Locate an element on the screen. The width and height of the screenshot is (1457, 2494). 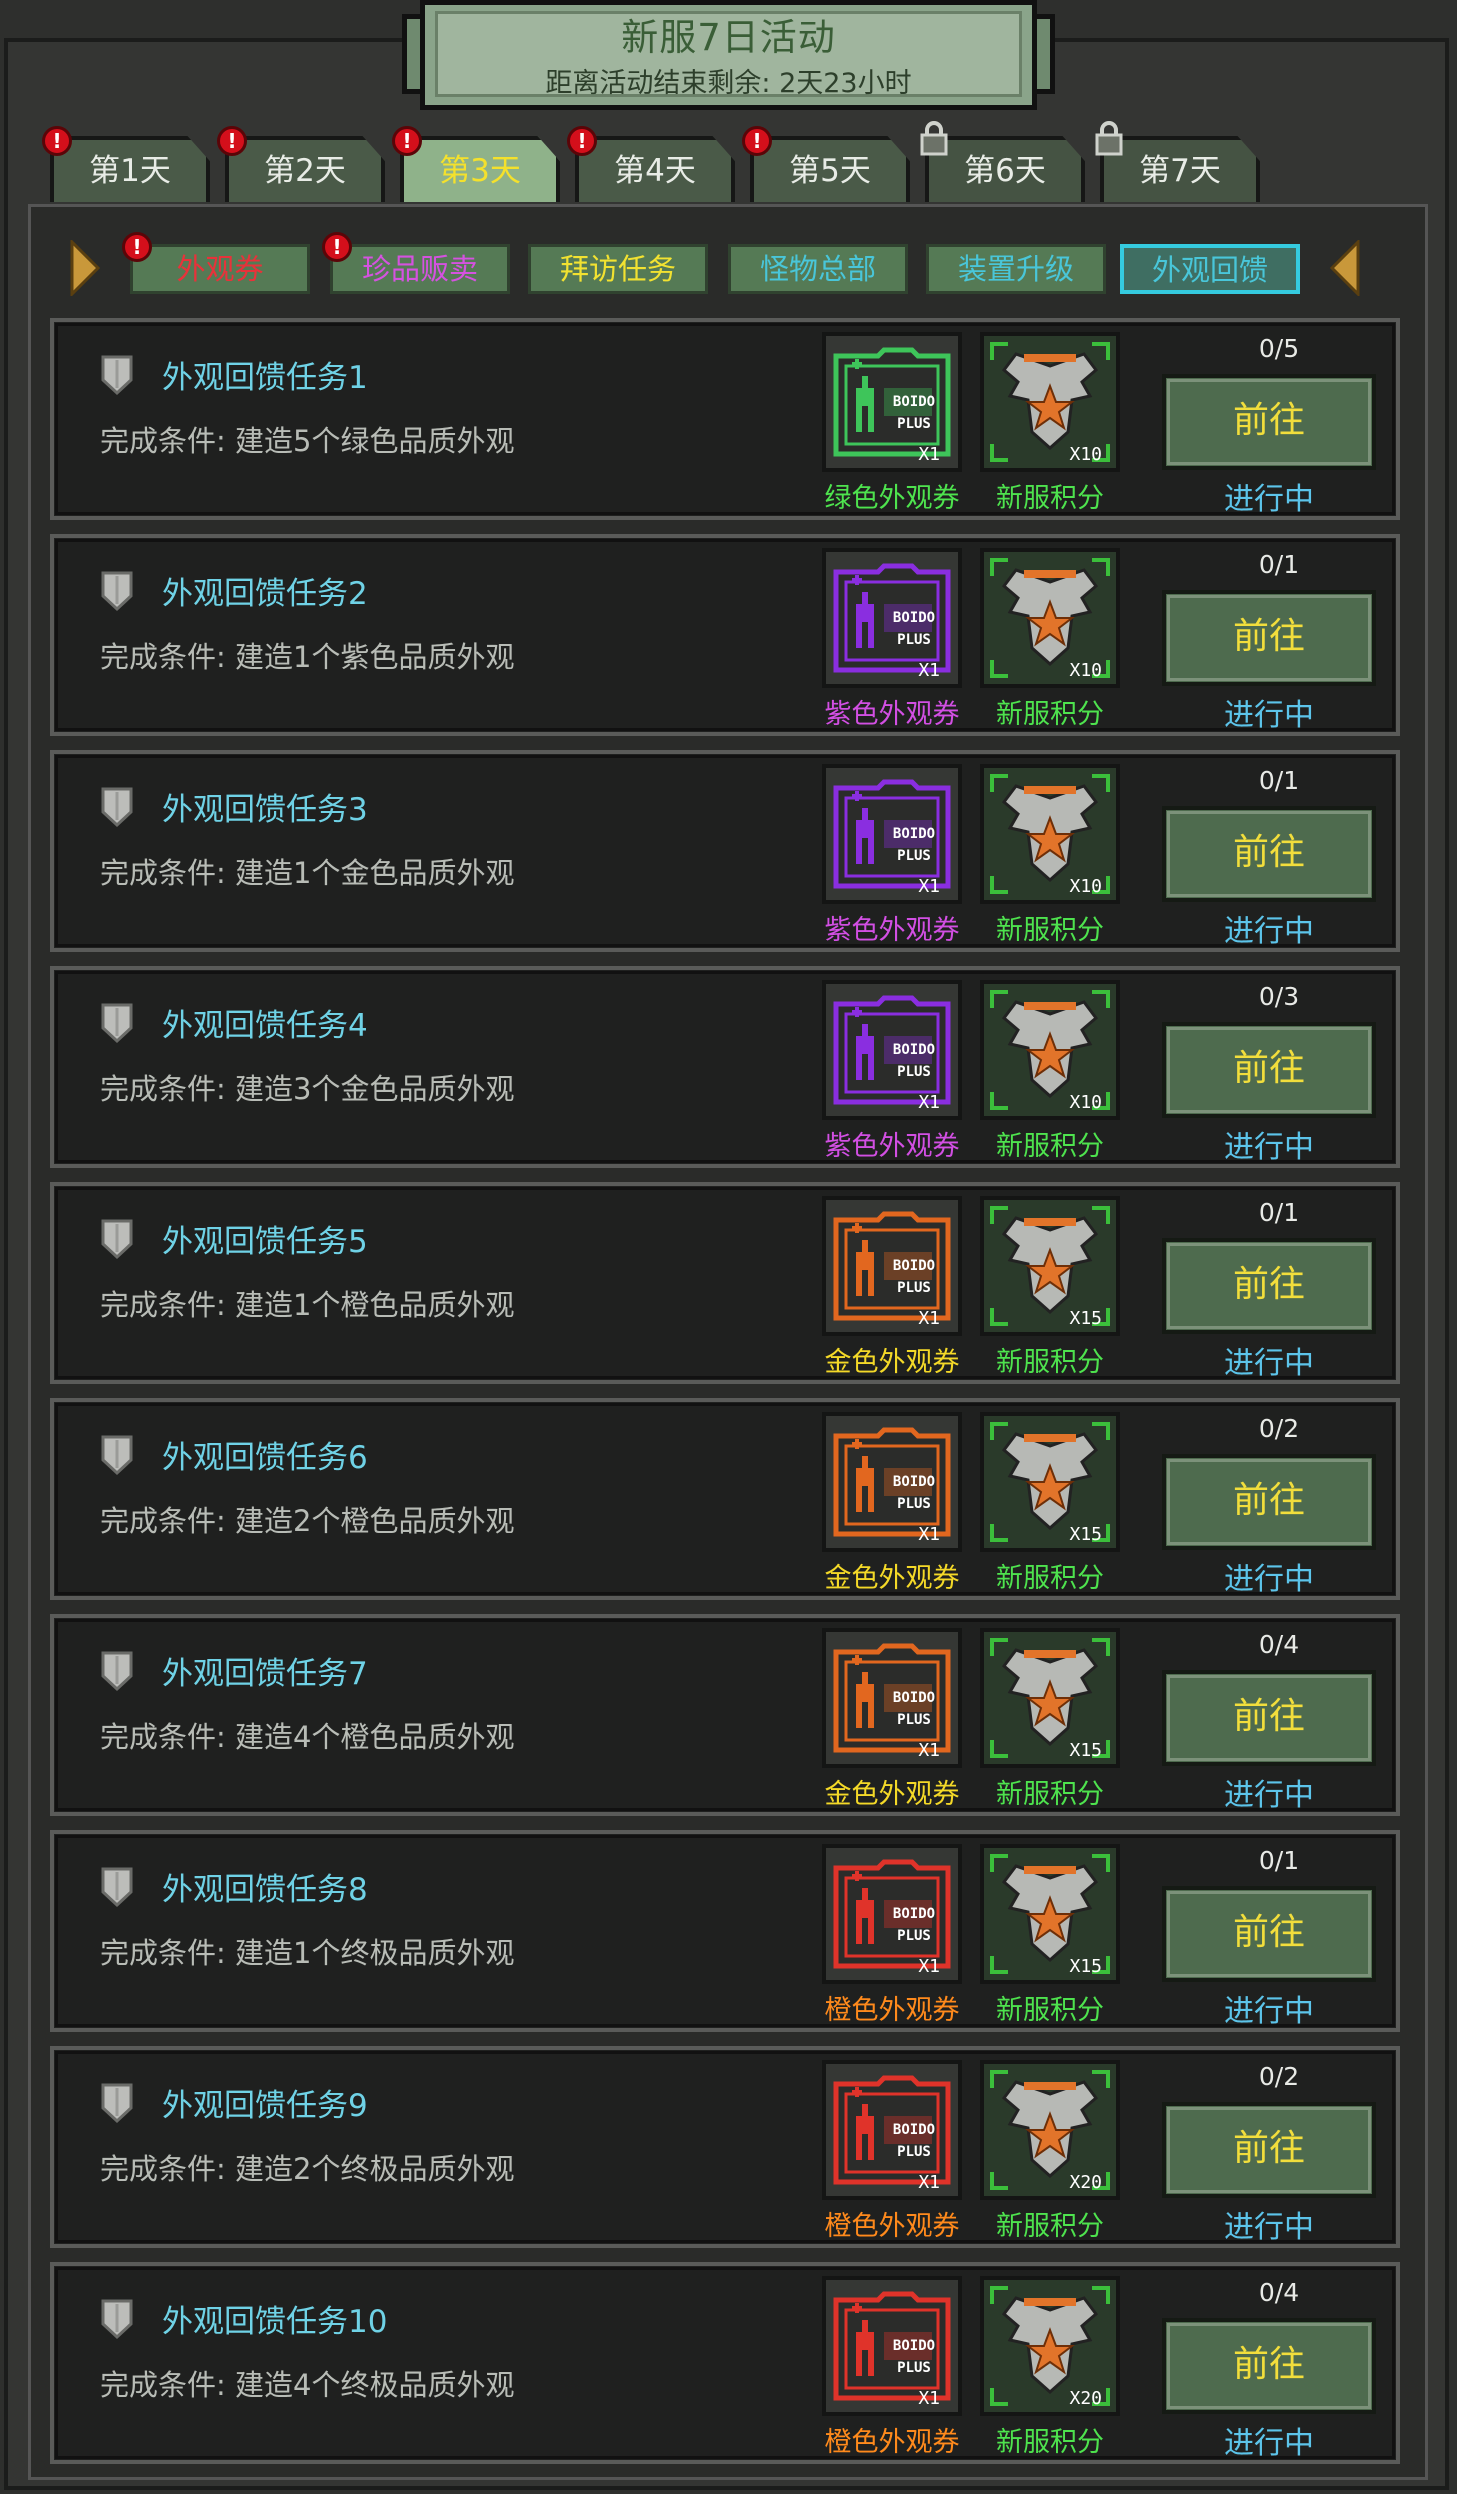
task-progress: 0/5 is located at coordinates (1279, 348).